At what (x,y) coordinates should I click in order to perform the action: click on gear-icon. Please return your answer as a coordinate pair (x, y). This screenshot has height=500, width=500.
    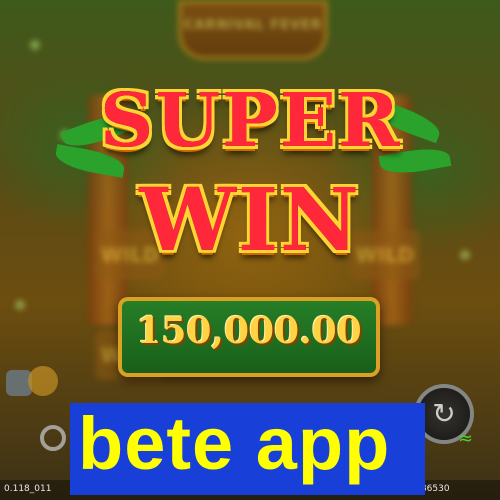
    Looking at the image, I should click on (53, 438).